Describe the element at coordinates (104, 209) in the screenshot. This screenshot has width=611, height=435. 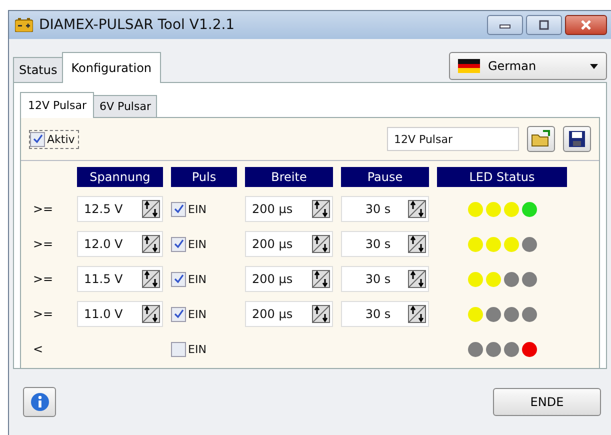
I see `voltage-value: 12.5 V` at that location.